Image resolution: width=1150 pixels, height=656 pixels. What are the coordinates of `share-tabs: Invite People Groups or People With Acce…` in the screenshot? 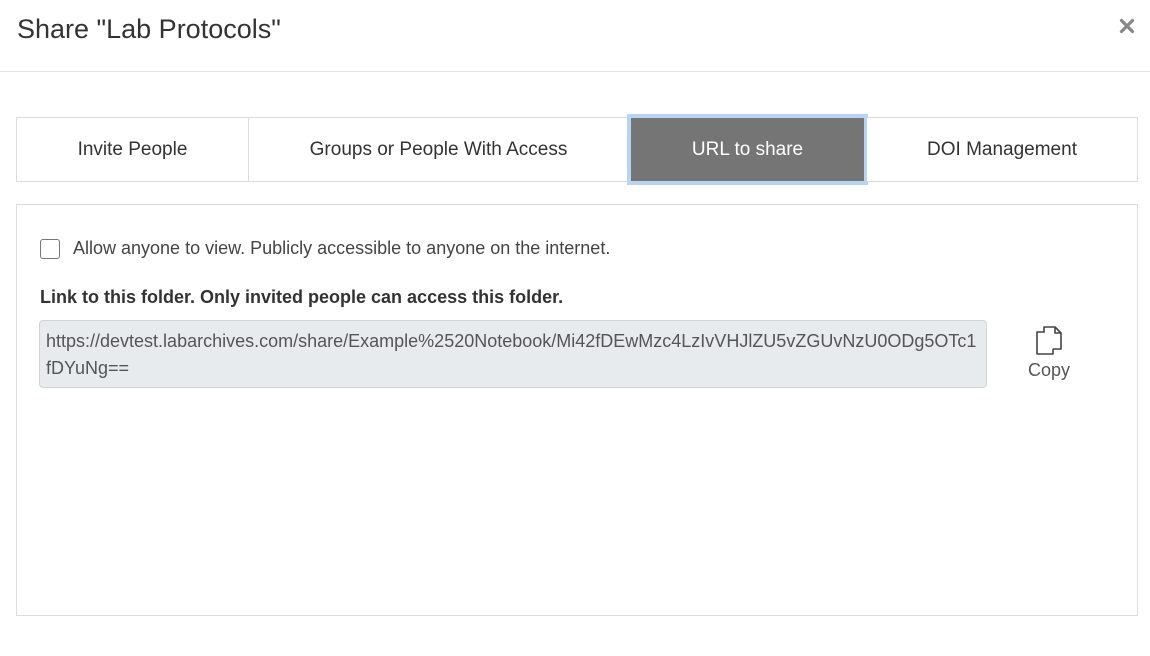 It's located at (577, 149).